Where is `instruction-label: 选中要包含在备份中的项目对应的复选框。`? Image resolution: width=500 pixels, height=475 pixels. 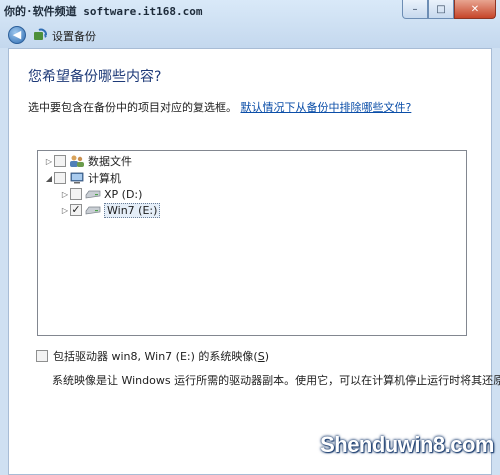
instruction-label: 选中要包含在备份中的项目对应的复选框。 is located at coordinates (132, 107).